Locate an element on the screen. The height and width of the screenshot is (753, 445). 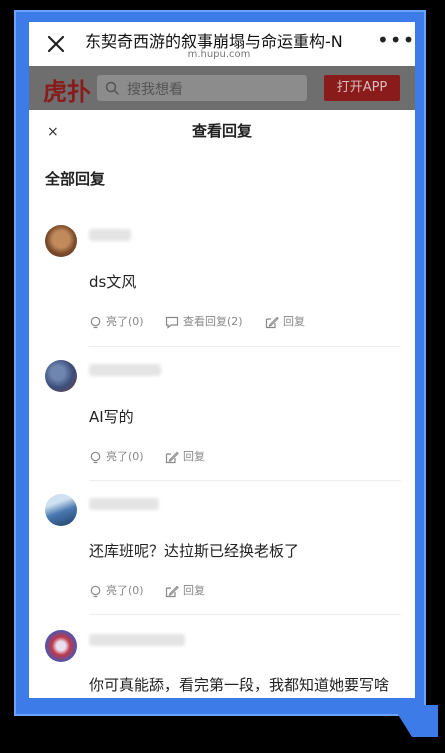
browser-bar: 东契奇西游的叙事崩塌与命运重构-N m.hupu.com ••• is located at coordinates (222, 44).